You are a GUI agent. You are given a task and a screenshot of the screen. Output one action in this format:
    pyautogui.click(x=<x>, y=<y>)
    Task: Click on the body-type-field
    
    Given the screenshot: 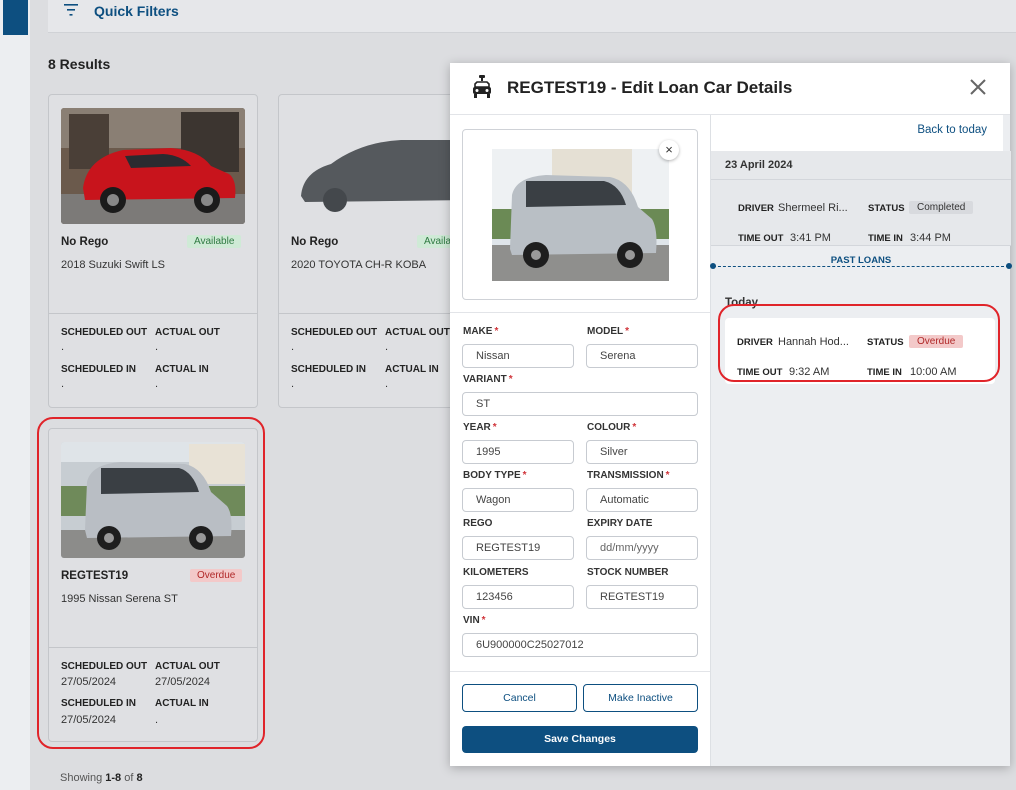 What is the action you would take?
    pyautogui.click(x=518, y=500)
    